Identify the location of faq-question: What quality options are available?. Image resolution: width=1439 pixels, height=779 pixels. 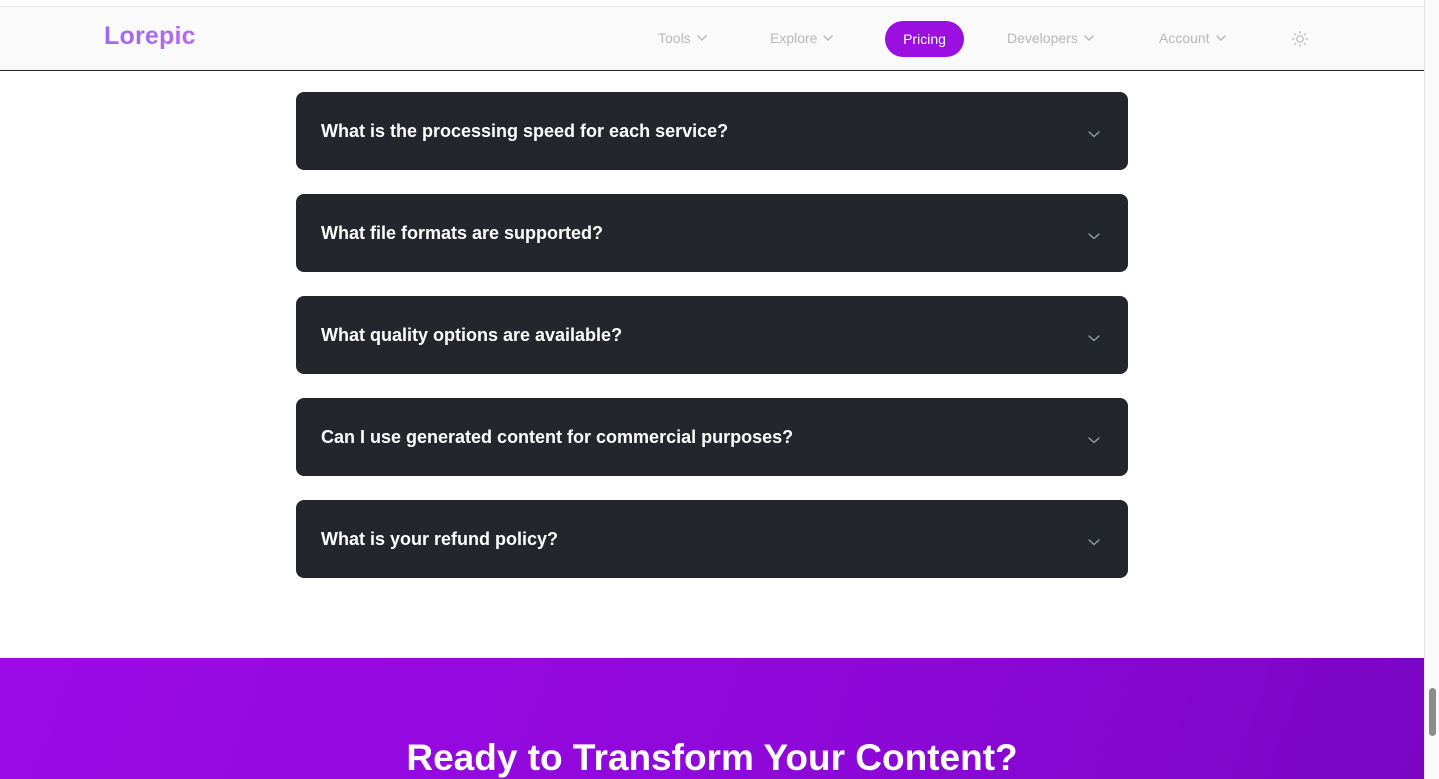
(472, 334).